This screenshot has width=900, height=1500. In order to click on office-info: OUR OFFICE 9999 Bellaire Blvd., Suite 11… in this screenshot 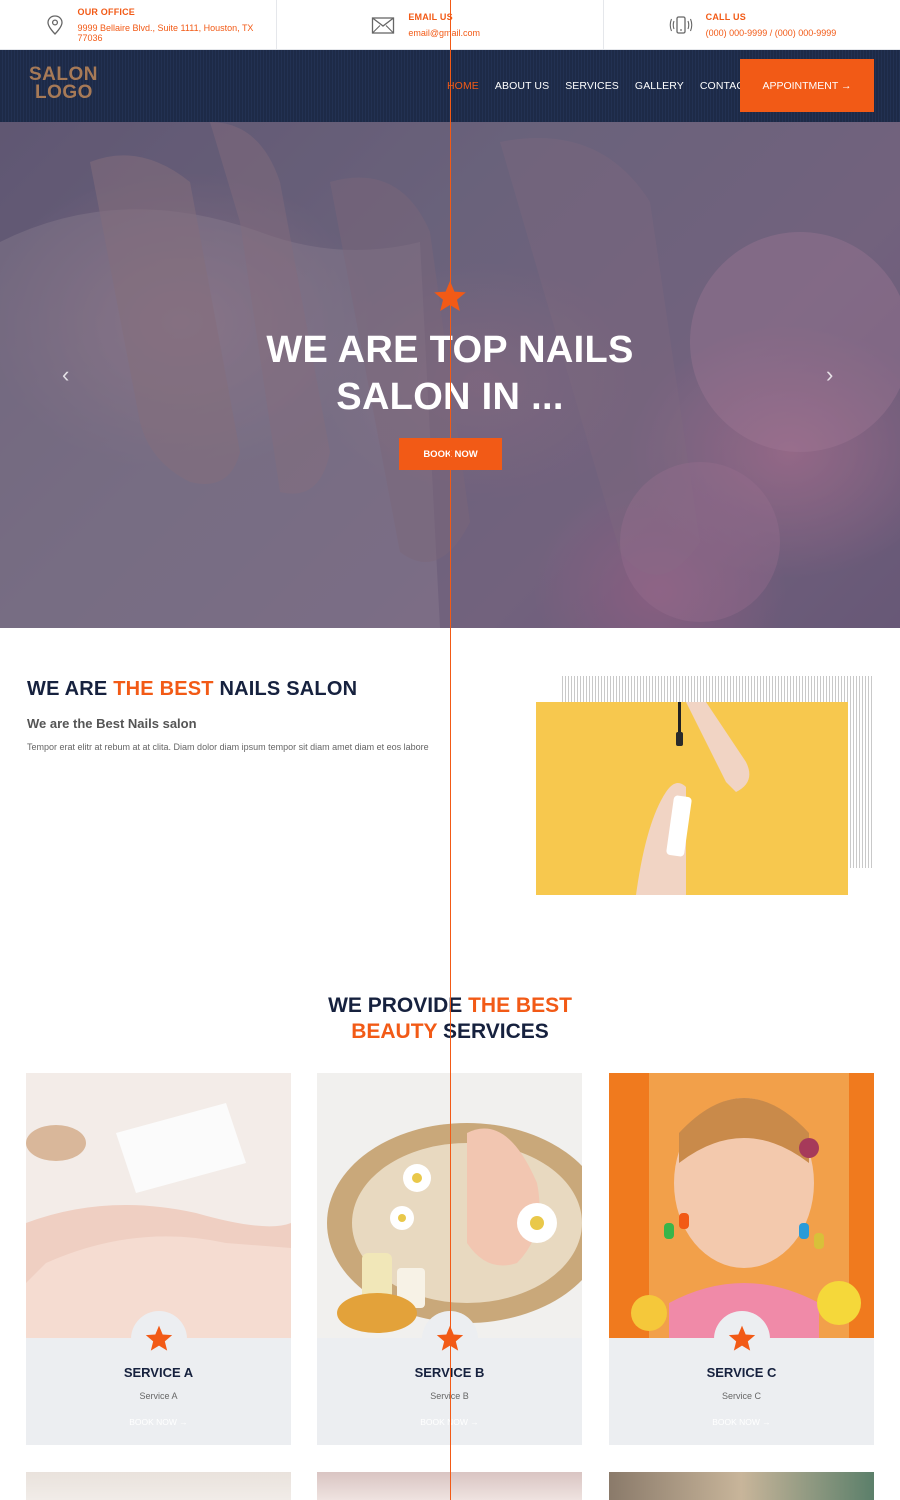, I will do `click(139, 24)`.